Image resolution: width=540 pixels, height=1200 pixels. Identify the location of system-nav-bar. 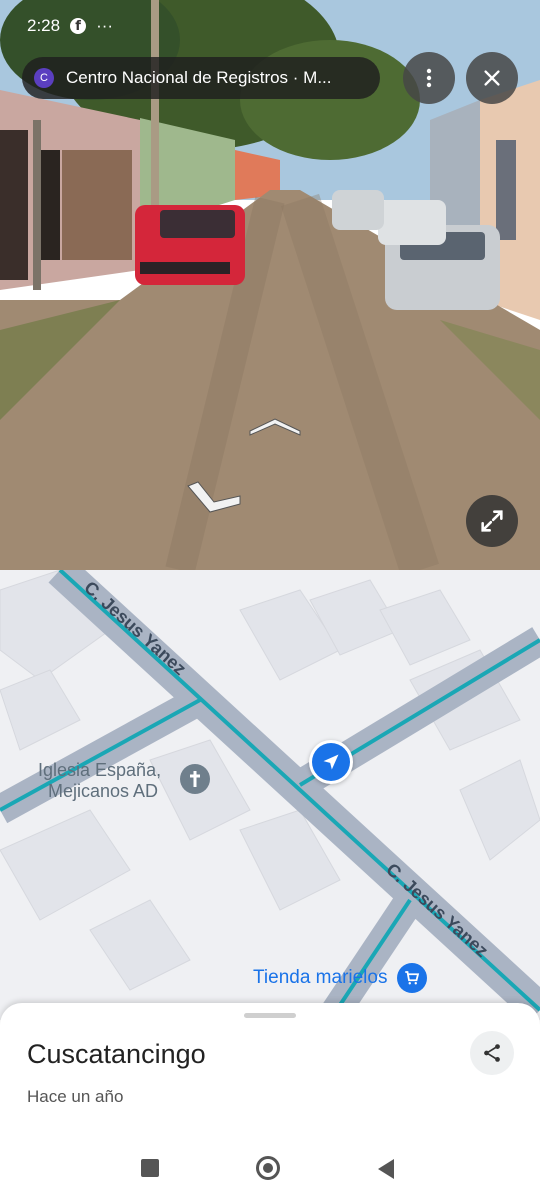
(270, 1170).